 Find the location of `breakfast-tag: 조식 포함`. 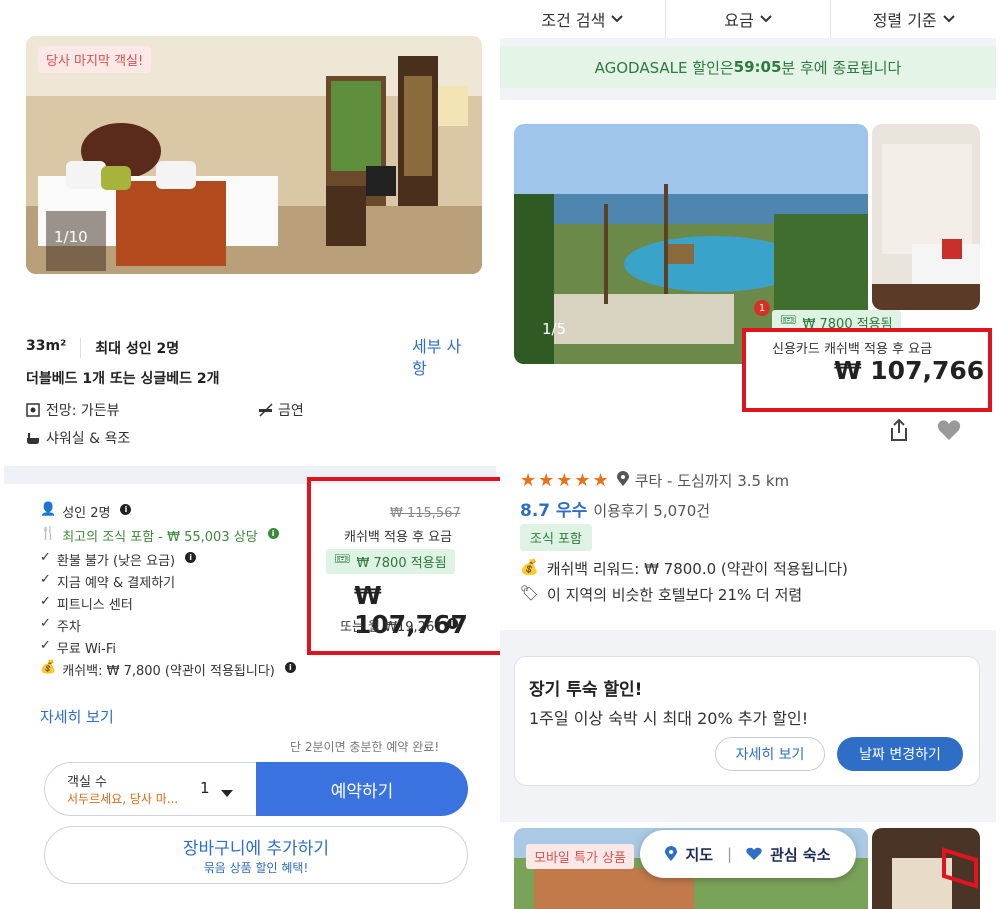

breakfast-tag: 조식 포함 is located at coordinates (556, 537).